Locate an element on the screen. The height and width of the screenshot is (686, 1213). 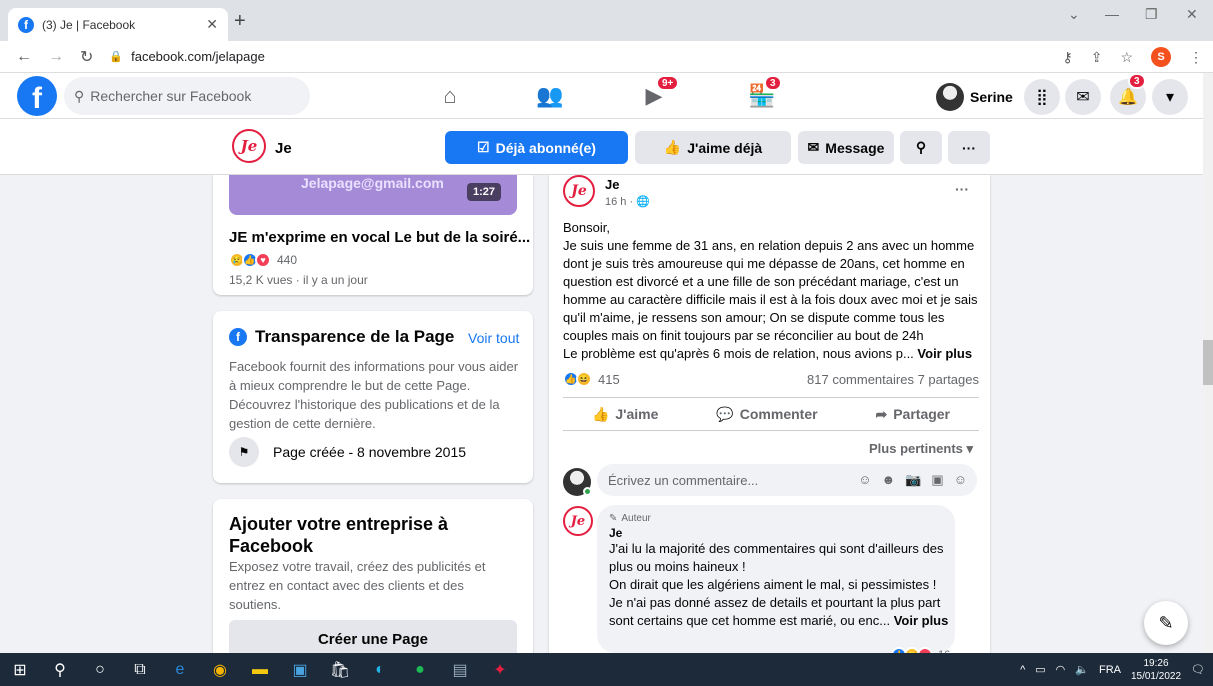
video-reactions: 😢 👍 ♥ 440 is located at coordinates (263, 260).